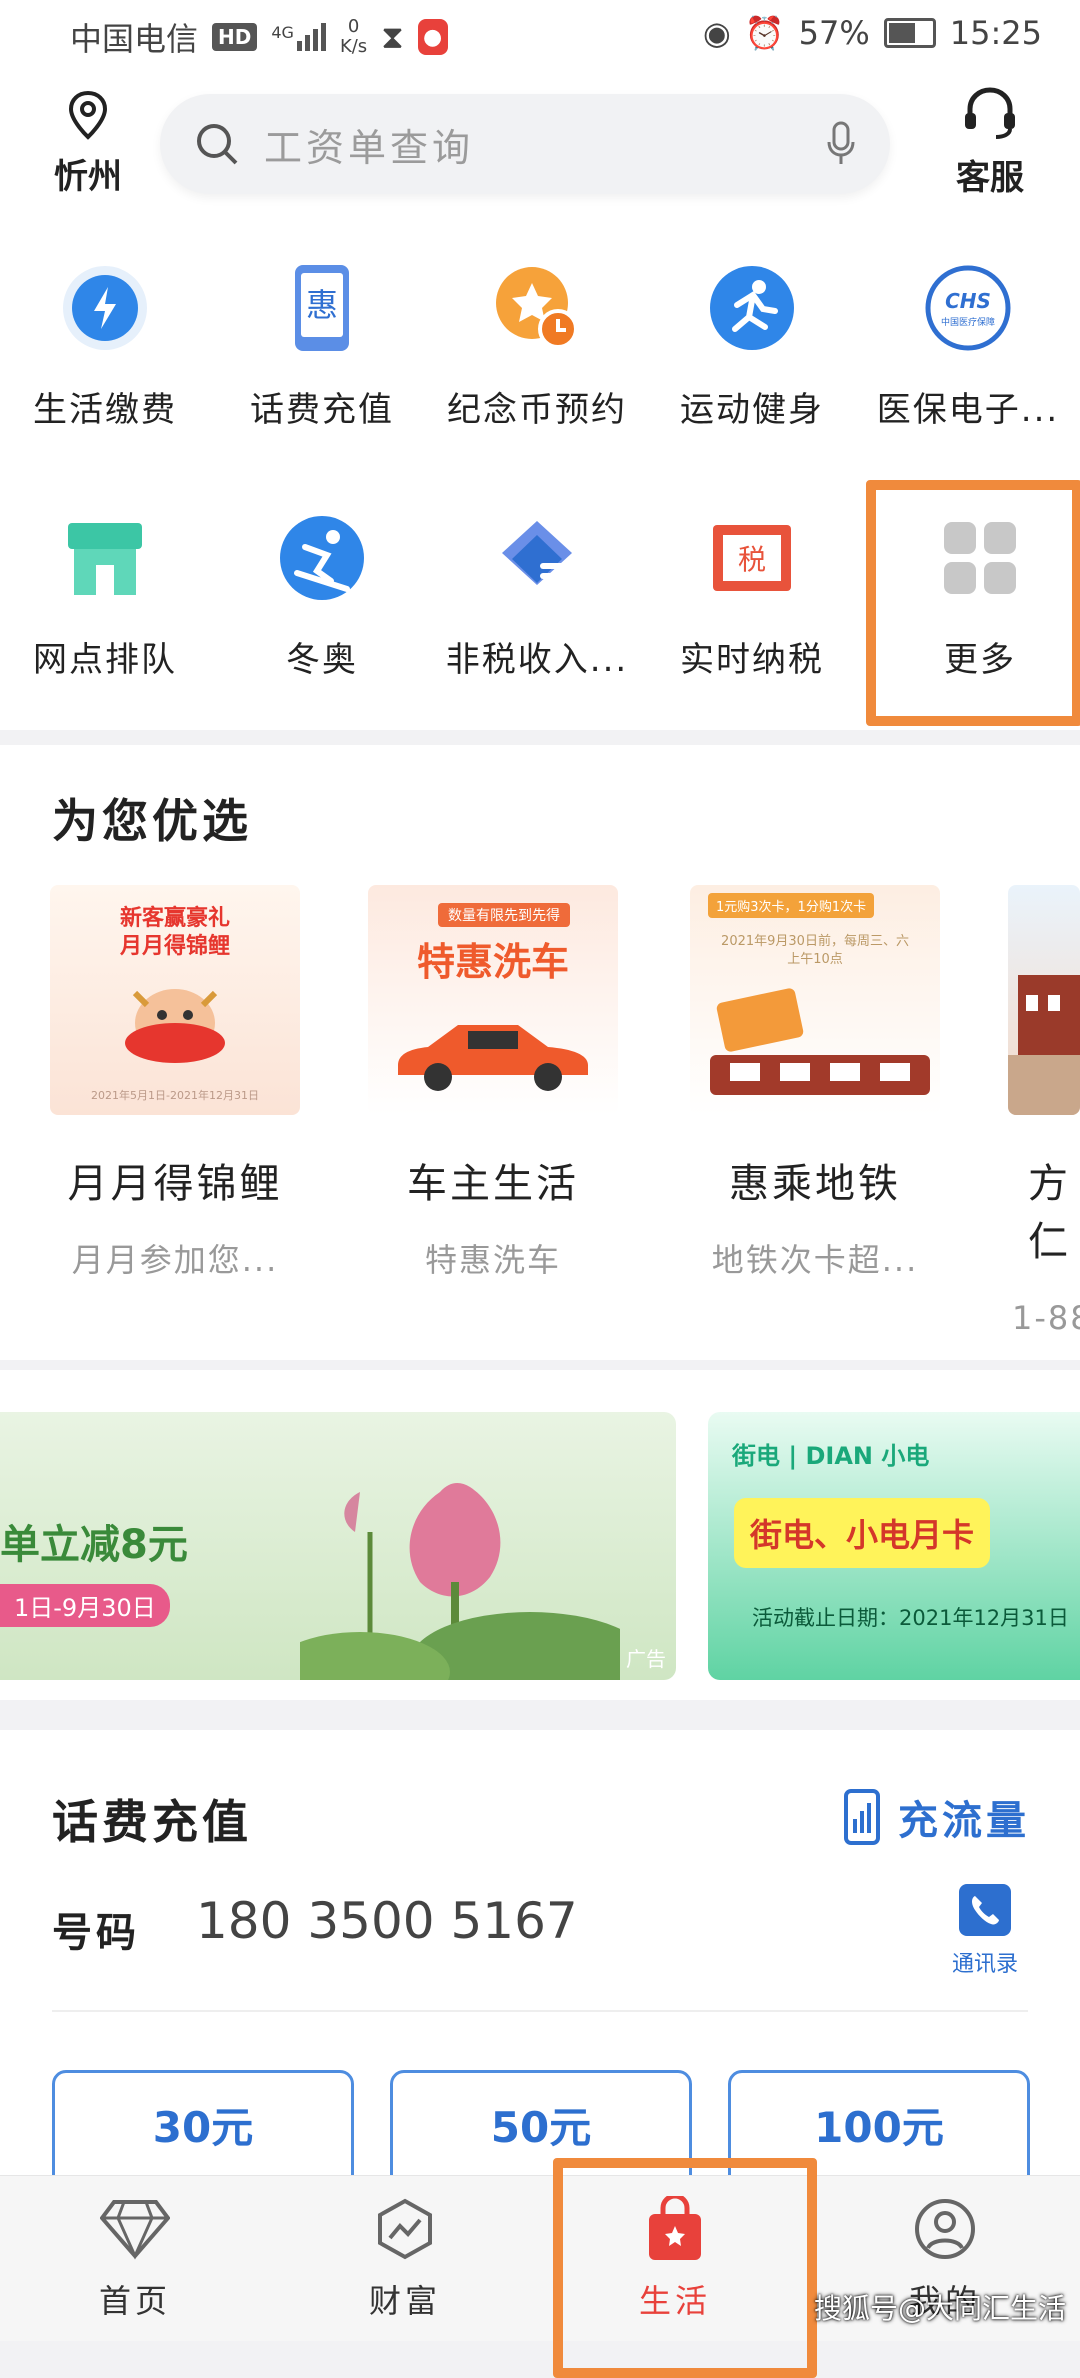  I want to click on status-bar: 中国电信 HD 4G 0 K/s ⧗ ● ◉ ⏰ 57% 15:25, so click(540, 40).